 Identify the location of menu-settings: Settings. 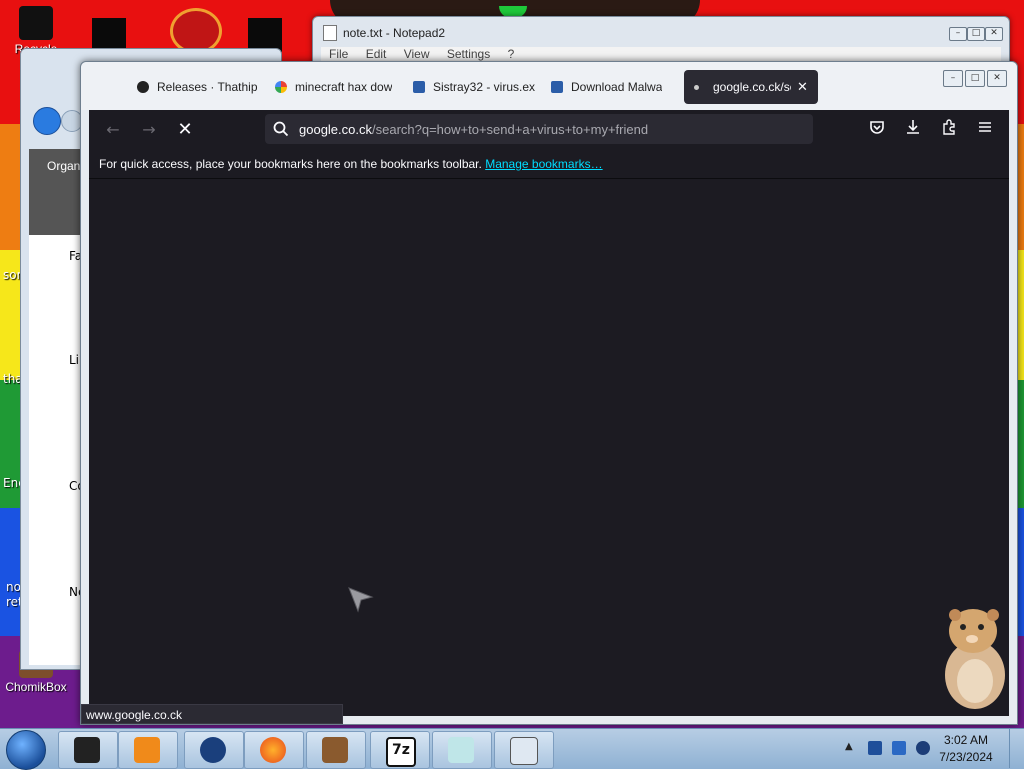
(468, 54).